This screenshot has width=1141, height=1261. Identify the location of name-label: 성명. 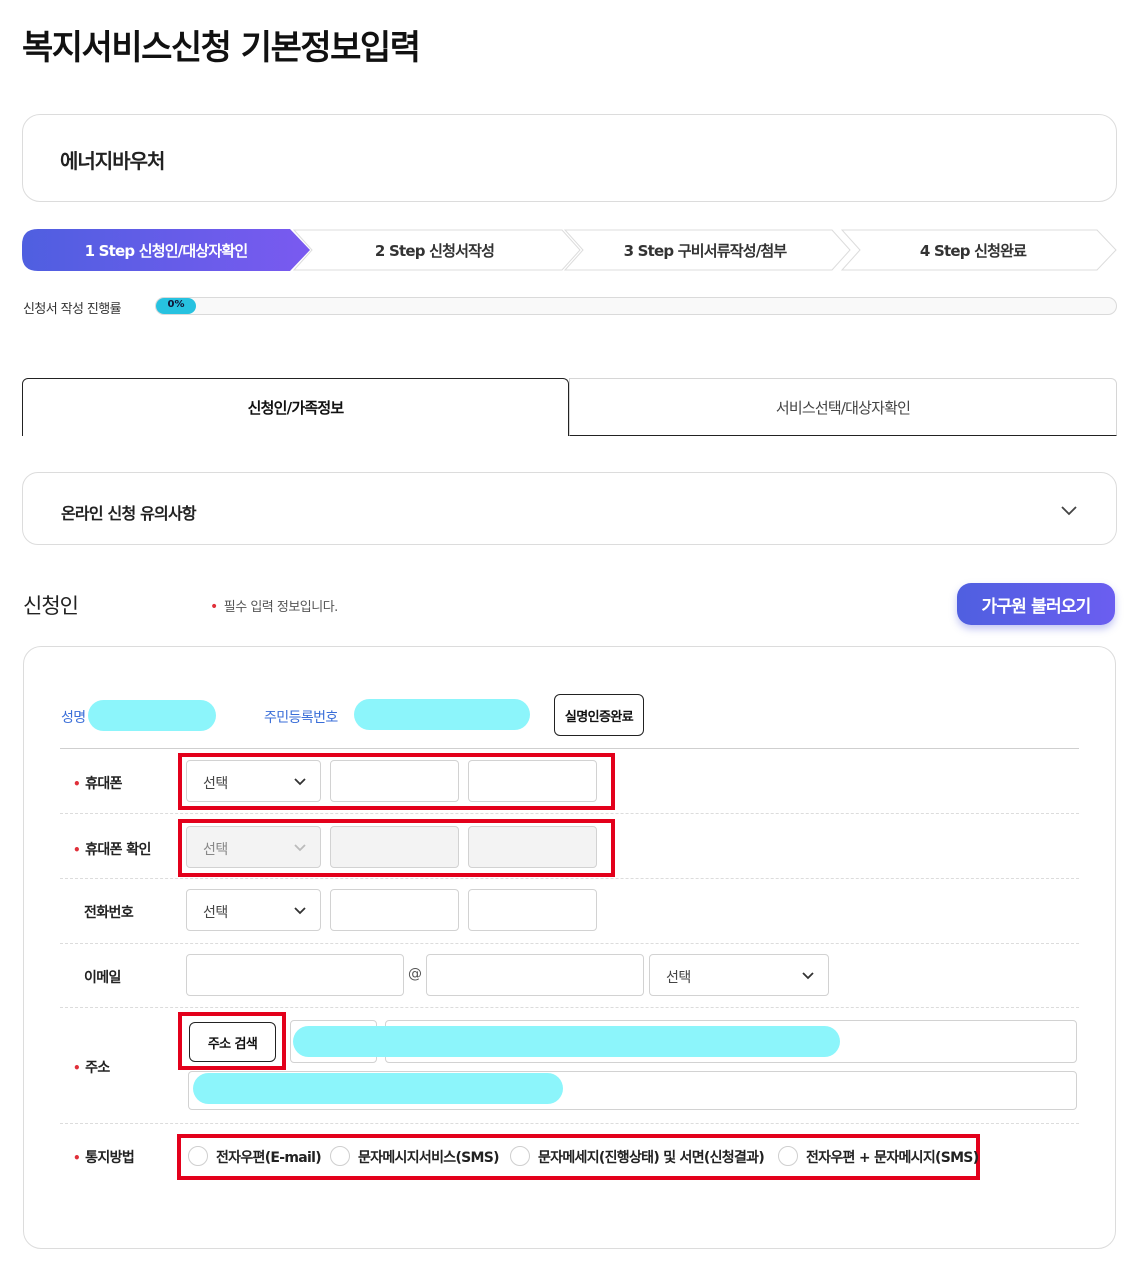
(73, 718).